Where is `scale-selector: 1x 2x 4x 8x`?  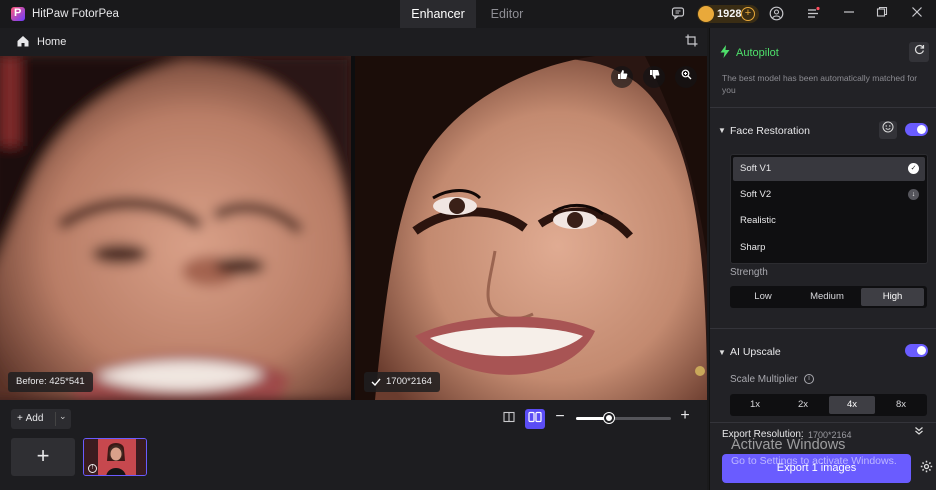 scale-selector: 1x 2x 4x 8x is located at coordinates (828, 405).